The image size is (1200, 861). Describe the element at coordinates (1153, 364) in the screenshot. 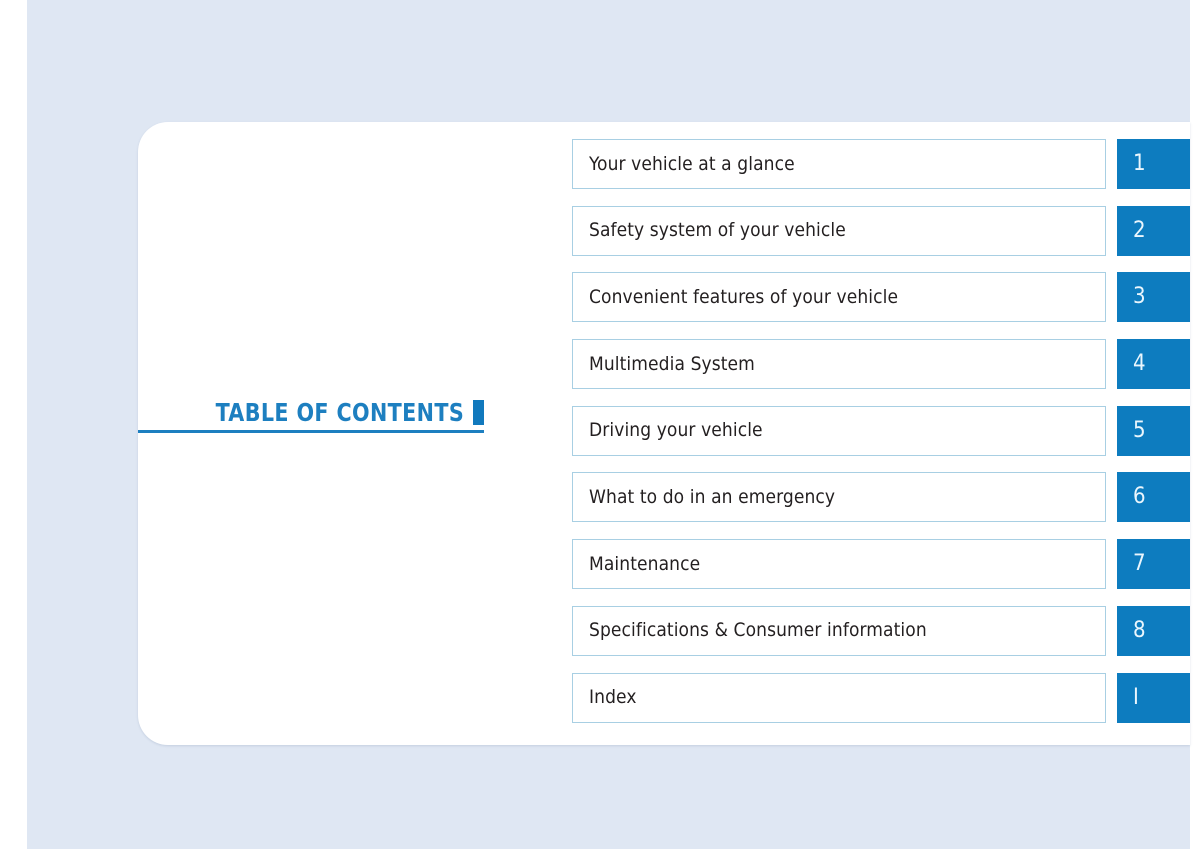

I see `toc-entry-number-tab: 4` at that location.